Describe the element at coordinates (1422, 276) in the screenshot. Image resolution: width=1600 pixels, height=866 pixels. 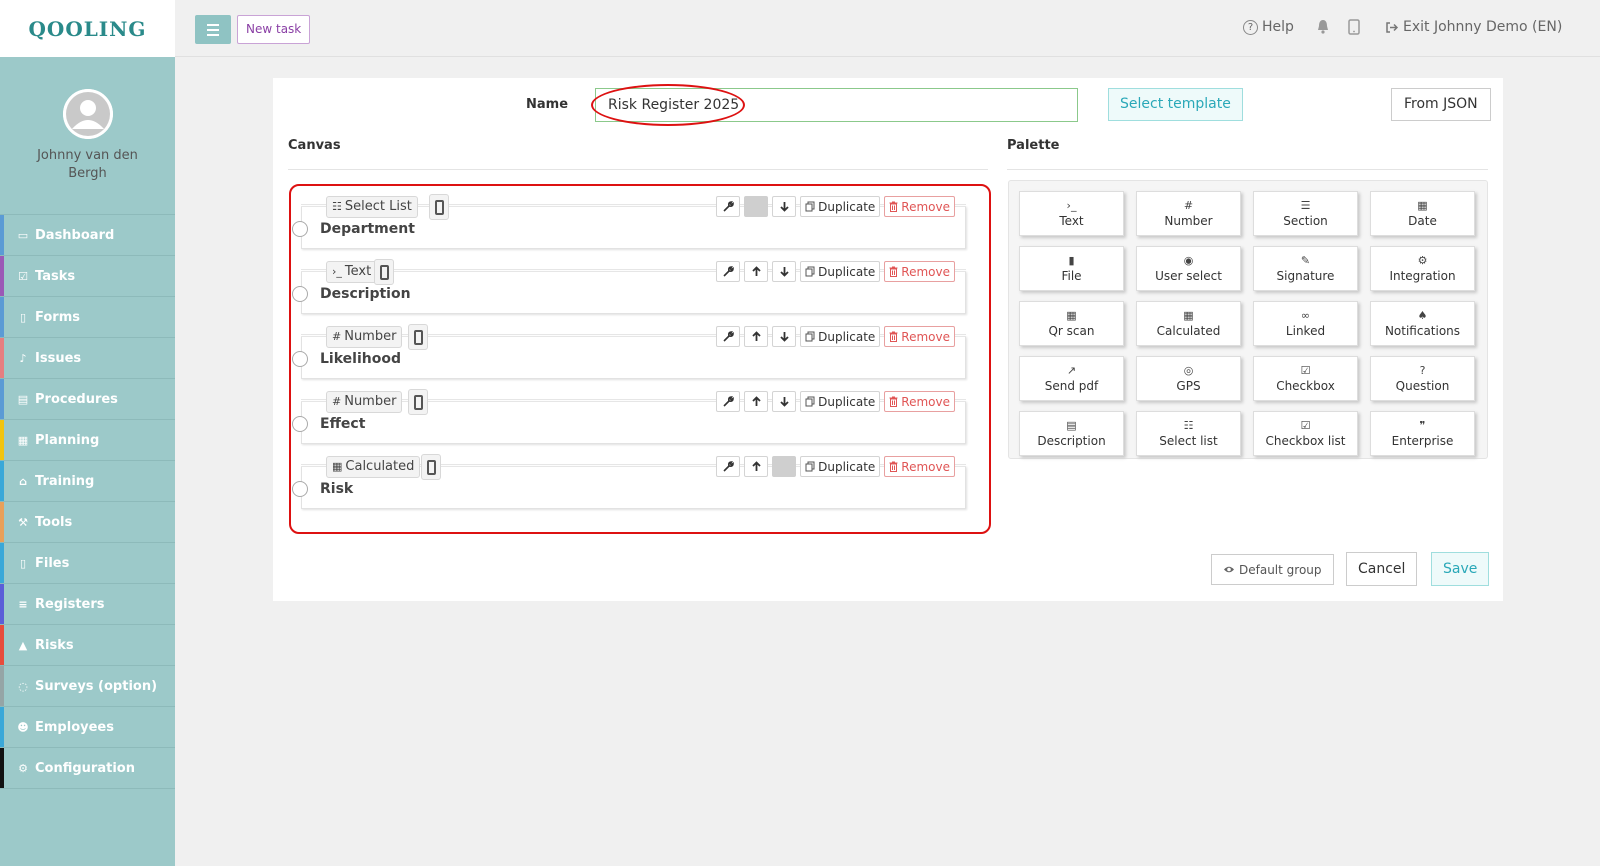
I see `palette-item-label: Integration` at that location.